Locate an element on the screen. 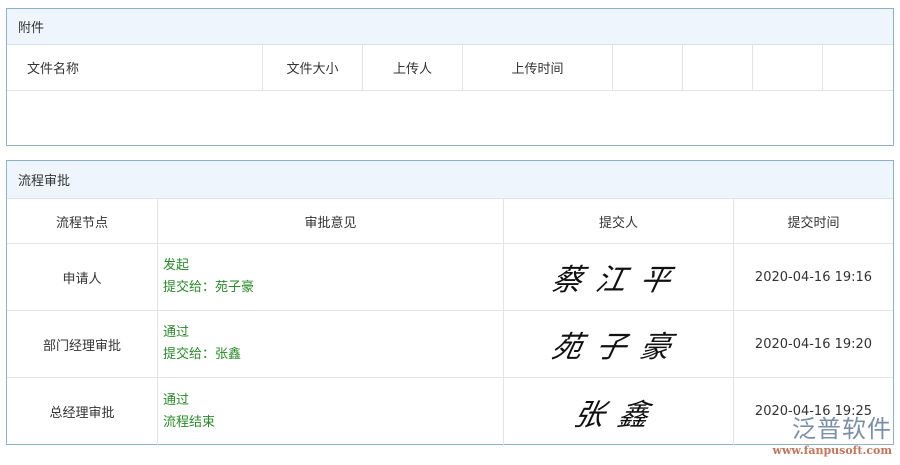 This screenshot has width=900, height=465. signature-cell: 苑子豪 is located at coordinates (619, 344).